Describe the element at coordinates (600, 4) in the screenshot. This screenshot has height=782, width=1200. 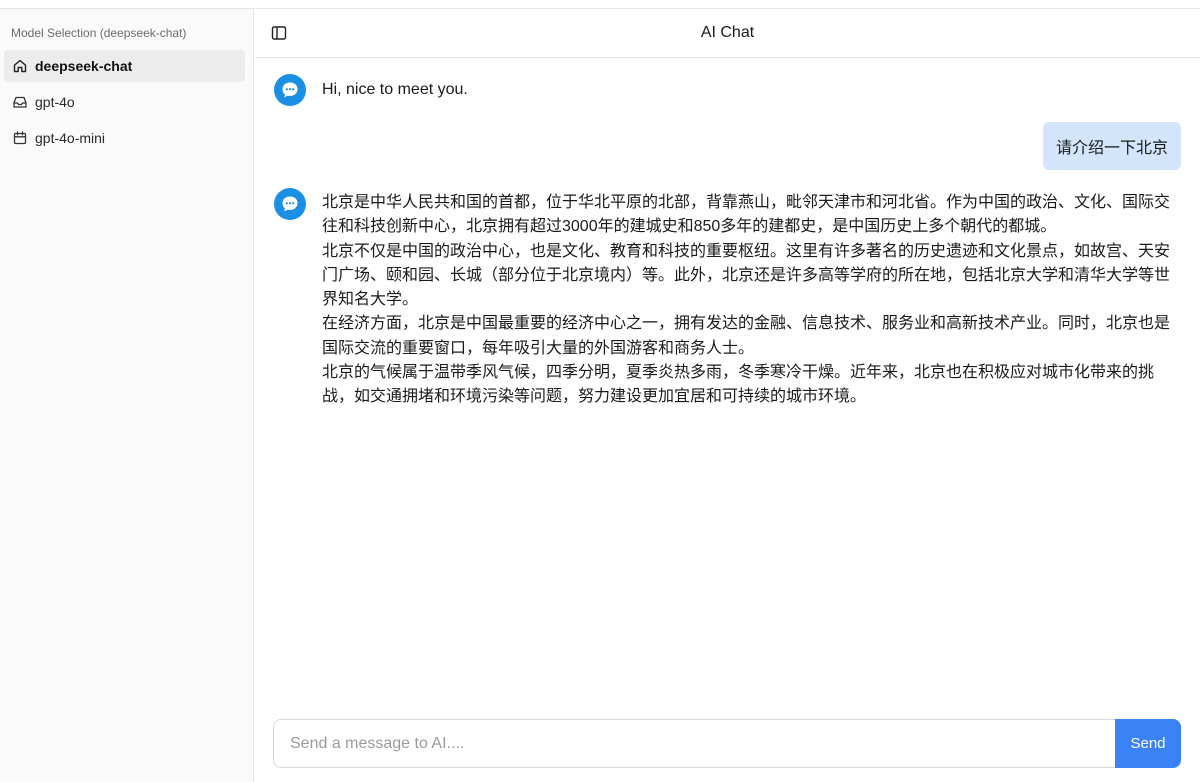
I see `top-strip` at that location.